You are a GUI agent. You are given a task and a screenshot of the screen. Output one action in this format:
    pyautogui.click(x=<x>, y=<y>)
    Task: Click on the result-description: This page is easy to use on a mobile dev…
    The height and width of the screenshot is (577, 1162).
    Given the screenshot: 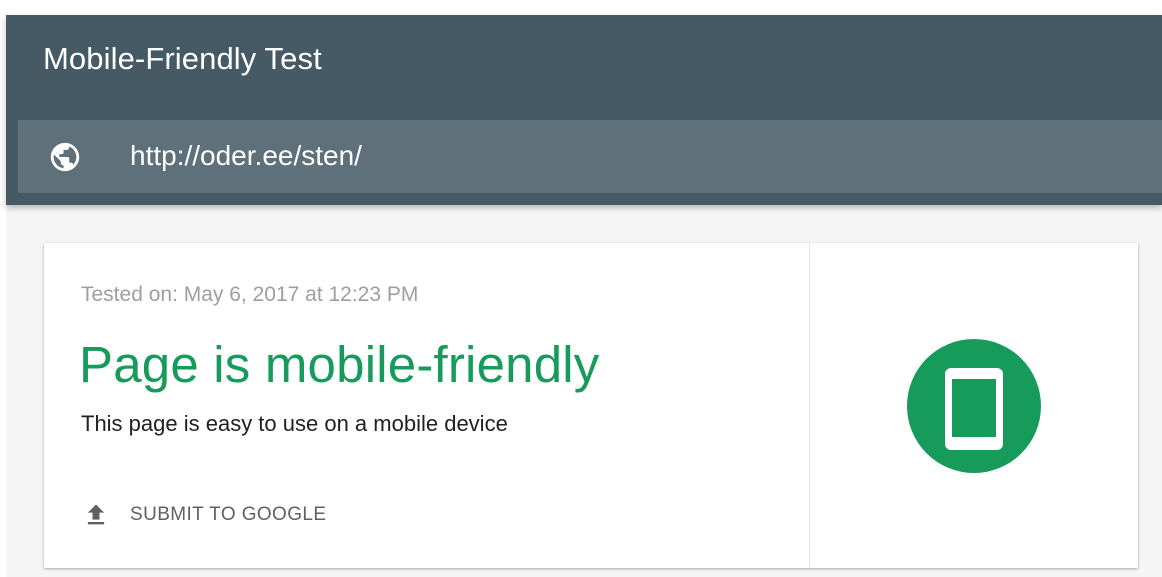 What is the action you would take?
    pyautogui.click(x=294, y=423)
    